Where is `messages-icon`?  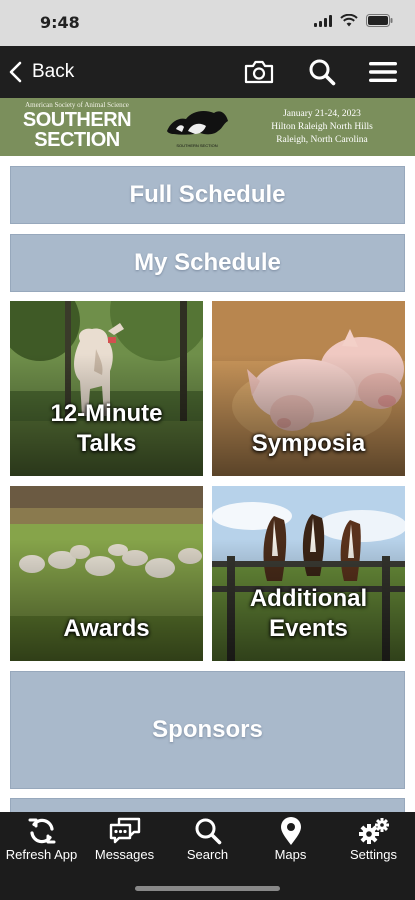 messages-icon is located at coordinates (124, 830).